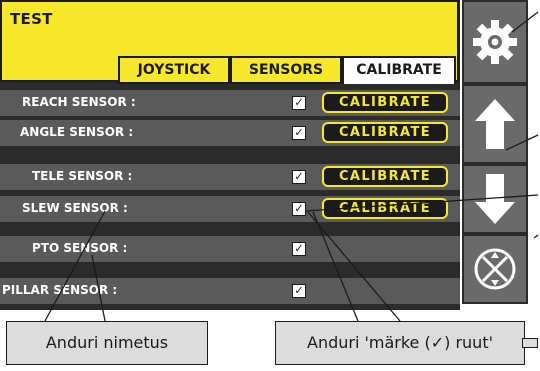 The width and height of the screenshot is (540, 371). I want to click on sensor-row-slew: SLEW SENSOR : ✓ CALIBRATE, so click(230, 209).